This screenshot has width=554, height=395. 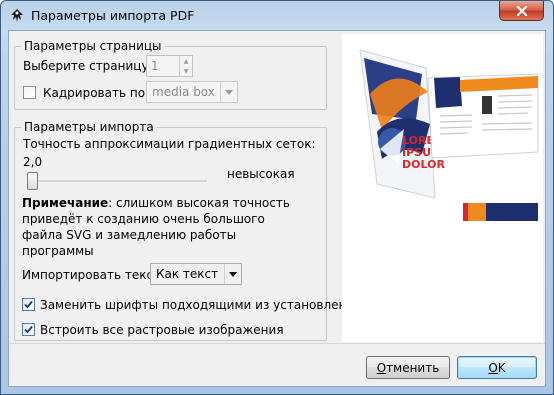 I want to click on page-spinbox: 1 ▲ ▼, so click(x=169, y=66).